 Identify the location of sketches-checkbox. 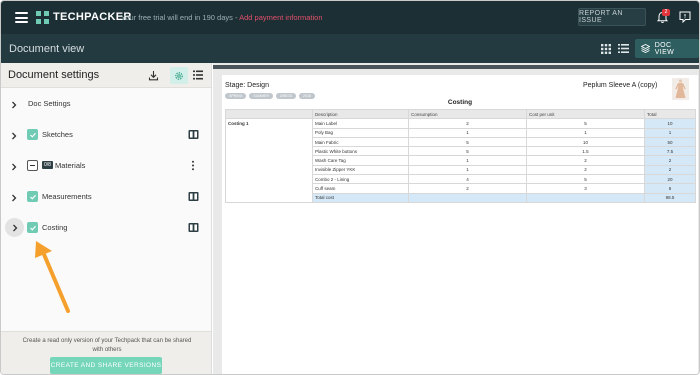
(32, 134).